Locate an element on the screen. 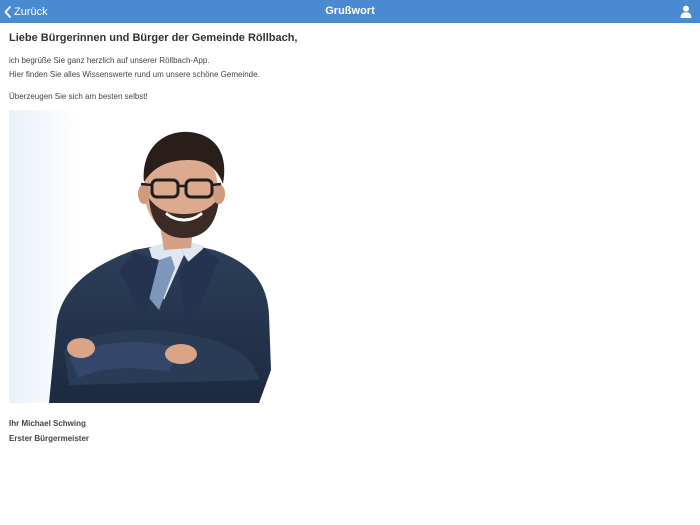 Image resolution: width=700 pixels, height=525 pixels. page-title: Grußwort is located at coordinates (350, 11).